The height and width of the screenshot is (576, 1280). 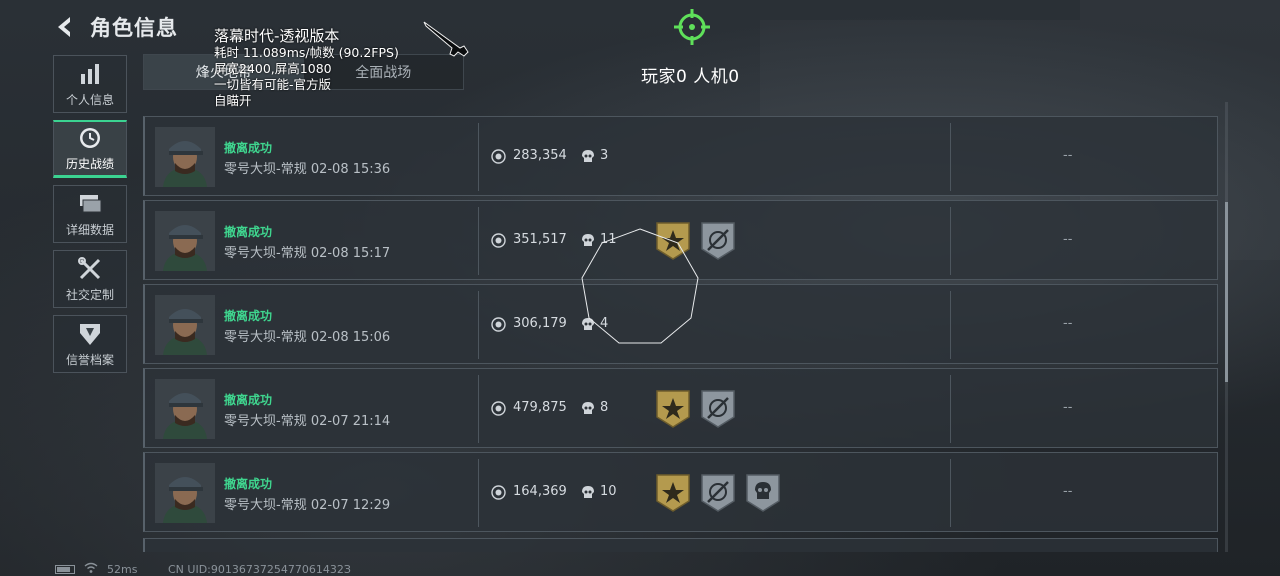 I want to click on battery-icon, so click(x=65, y=569).